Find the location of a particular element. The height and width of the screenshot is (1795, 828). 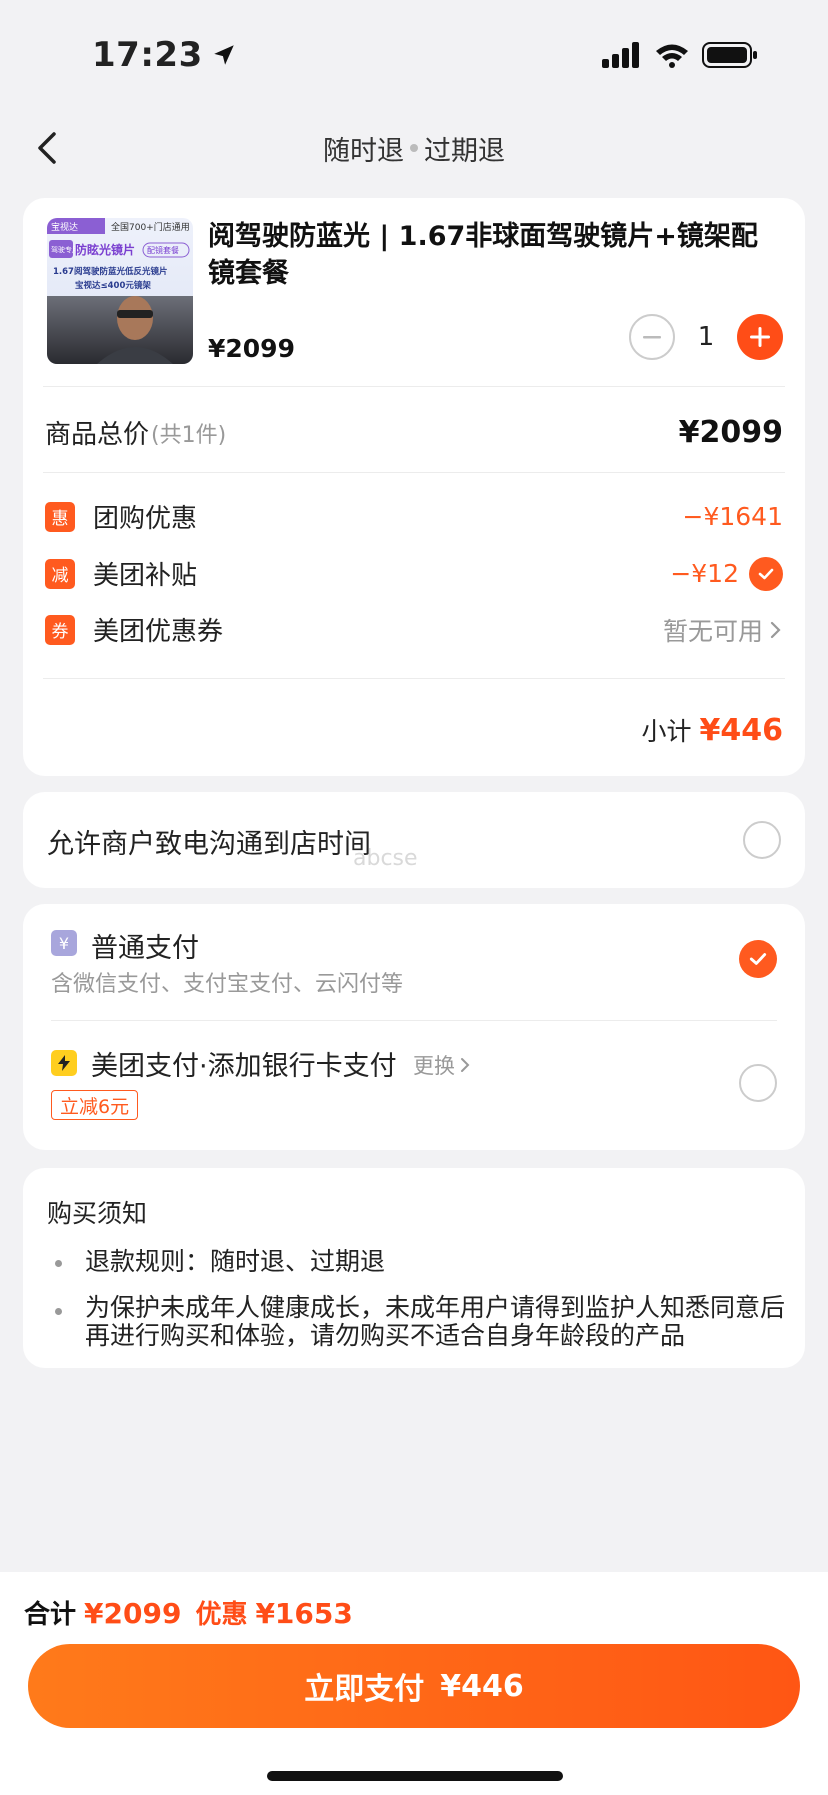

back-icon is located at coordinates (48, 148).